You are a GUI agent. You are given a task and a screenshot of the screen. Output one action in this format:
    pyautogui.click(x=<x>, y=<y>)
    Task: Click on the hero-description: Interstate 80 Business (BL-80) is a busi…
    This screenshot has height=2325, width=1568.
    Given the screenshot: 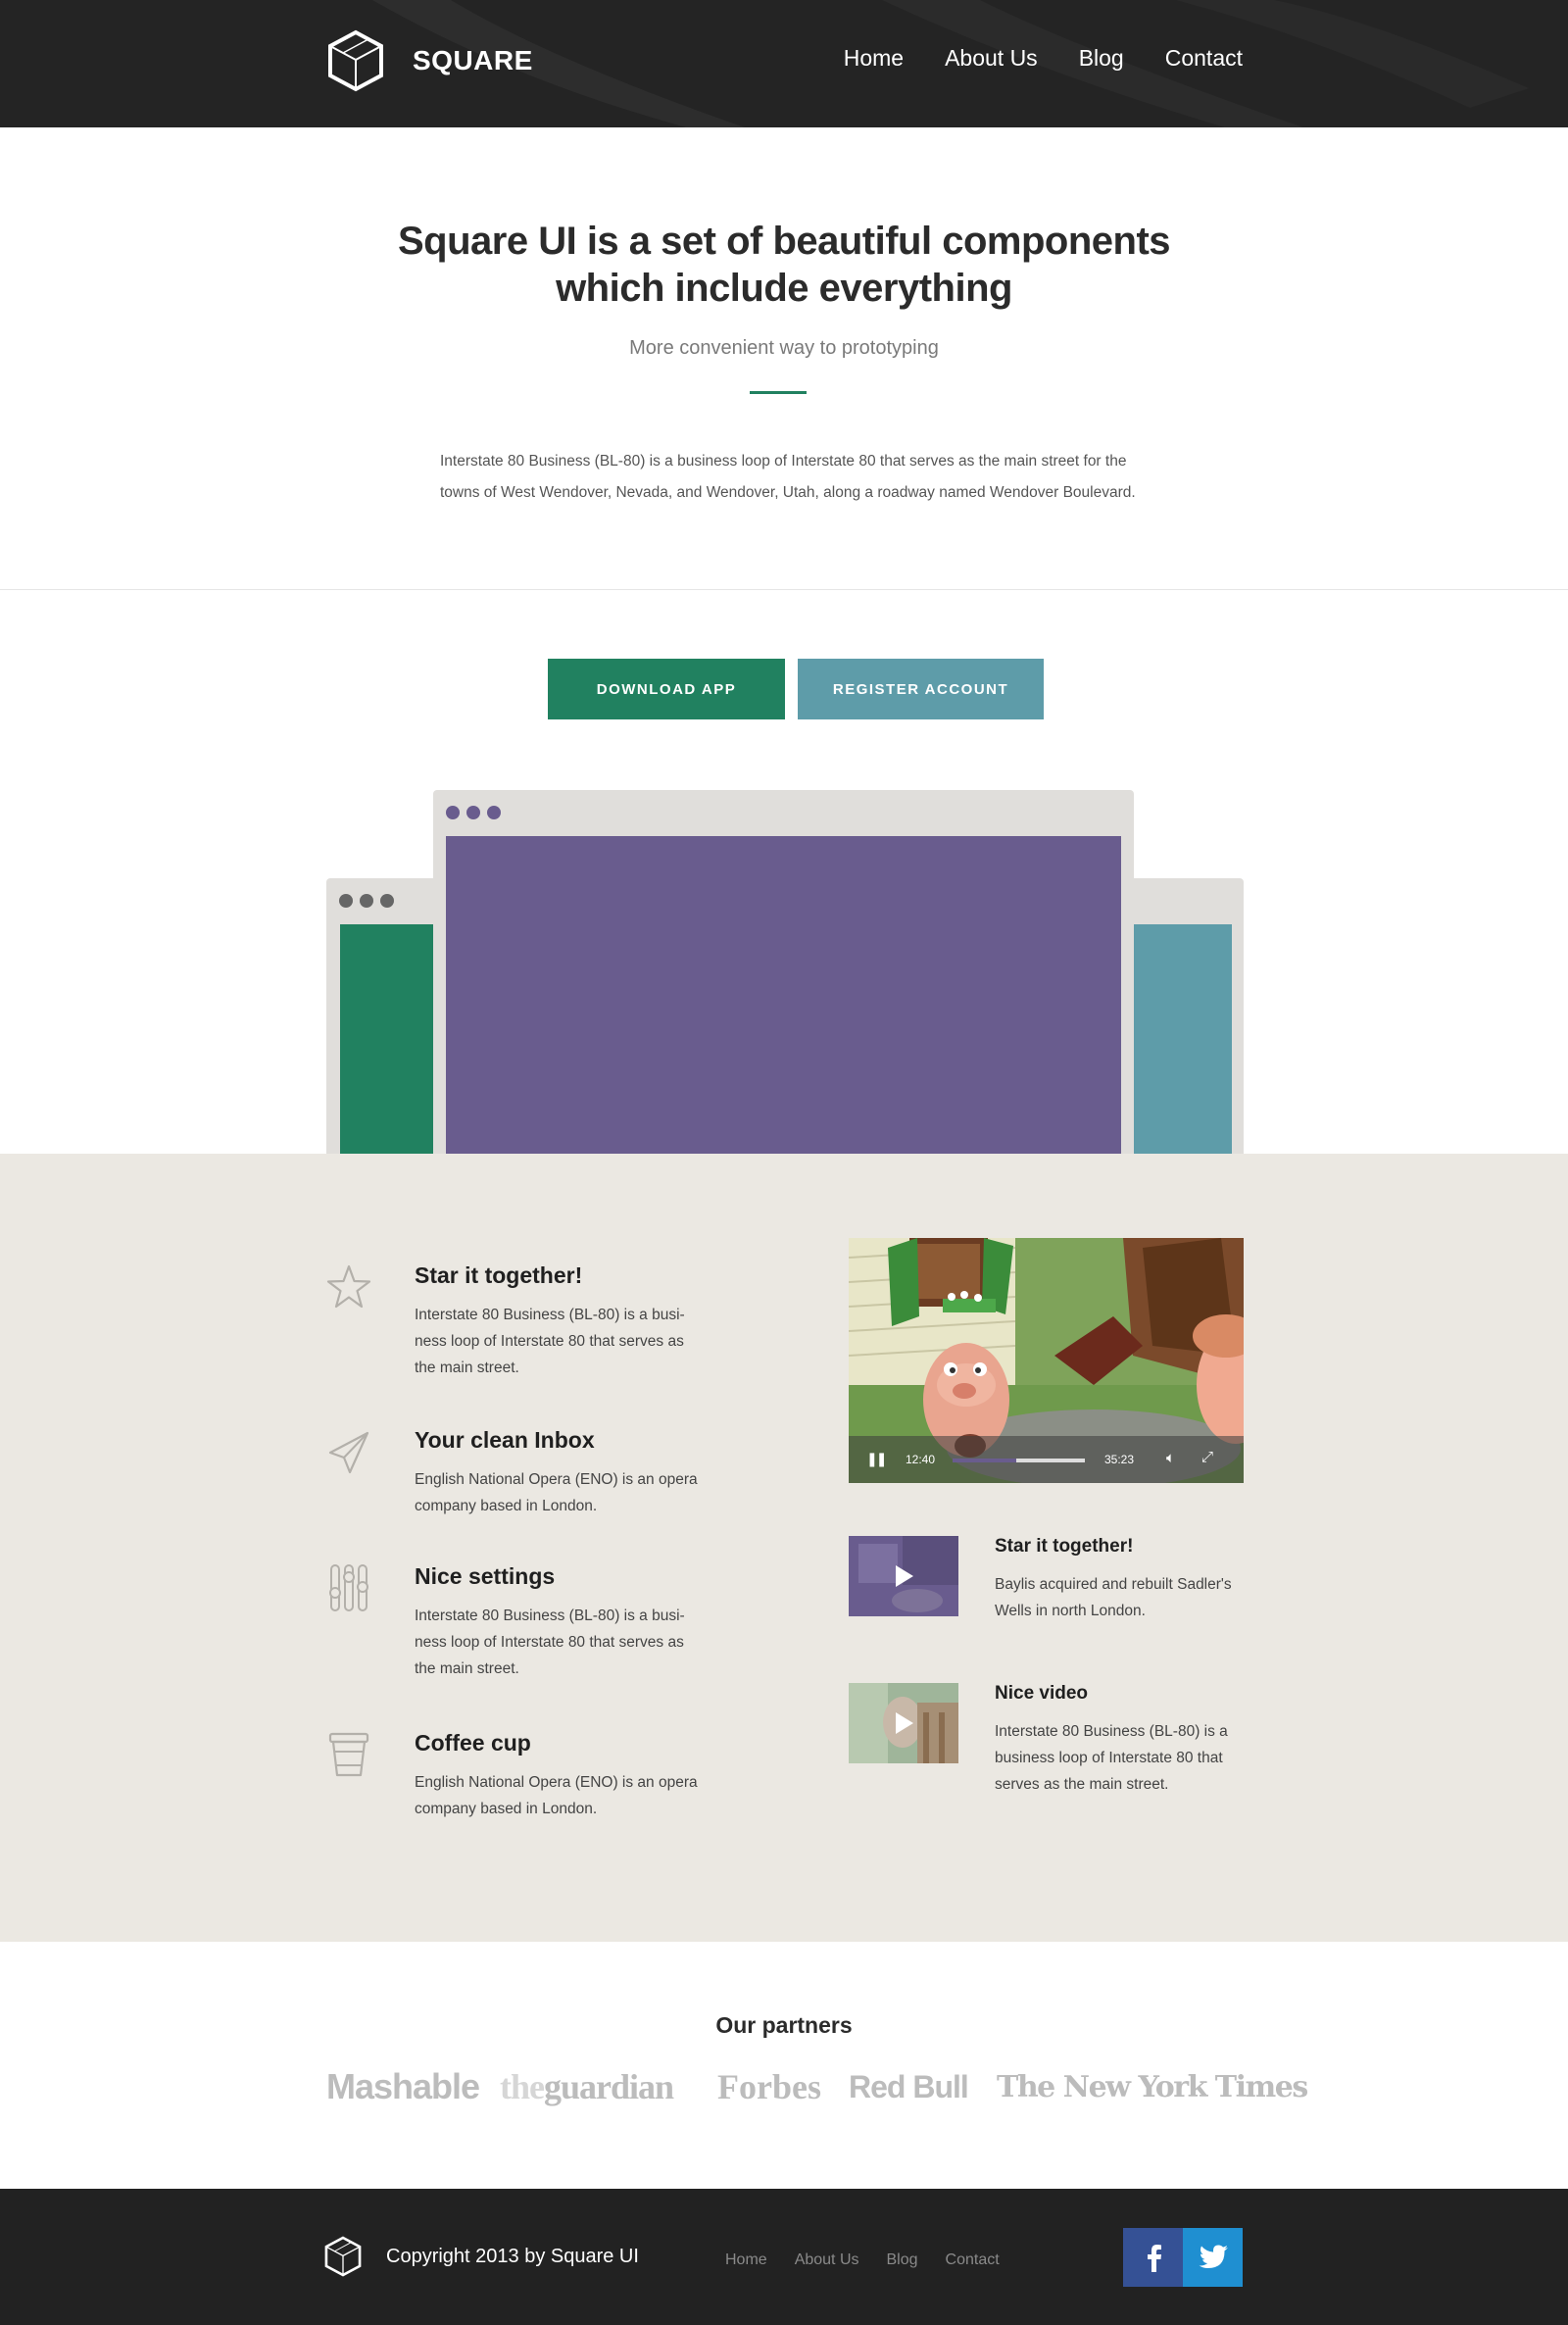 What is the action you would take?
    pyautogui.click(x=788, y=477)
    